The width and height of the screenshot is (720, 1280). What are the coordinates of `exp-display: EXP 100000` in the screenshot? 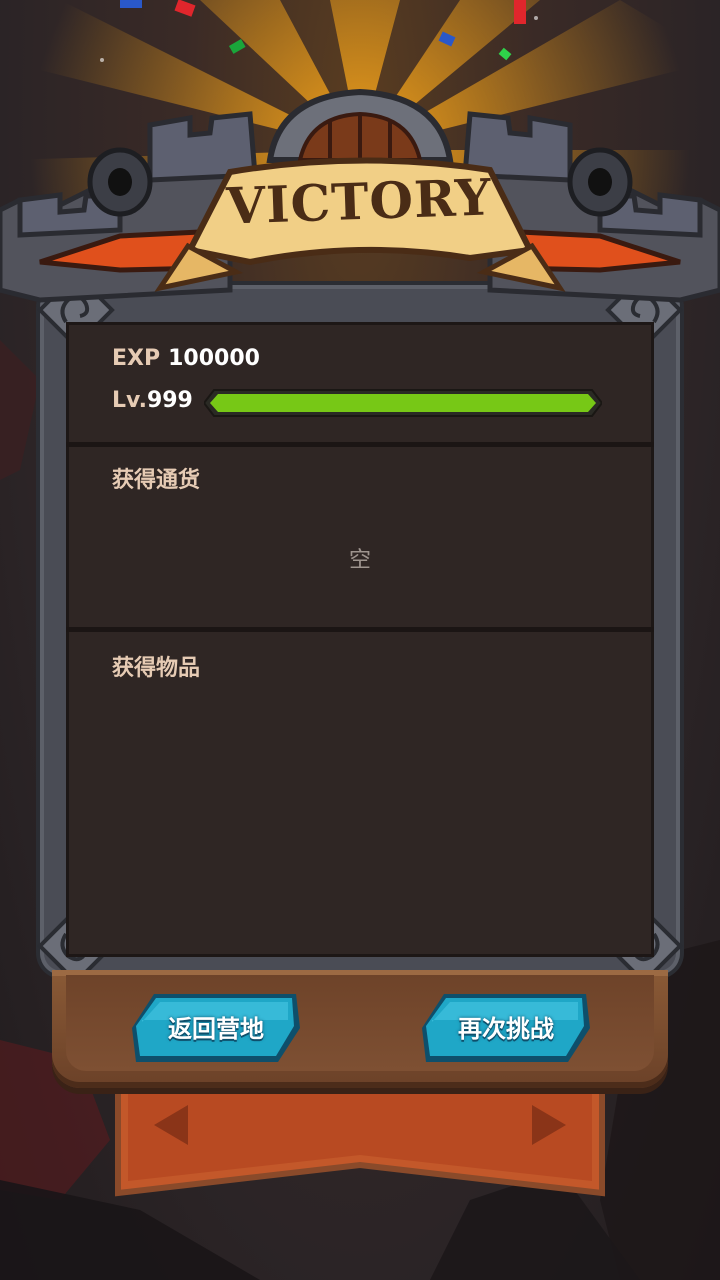 It's located at (186, 358).